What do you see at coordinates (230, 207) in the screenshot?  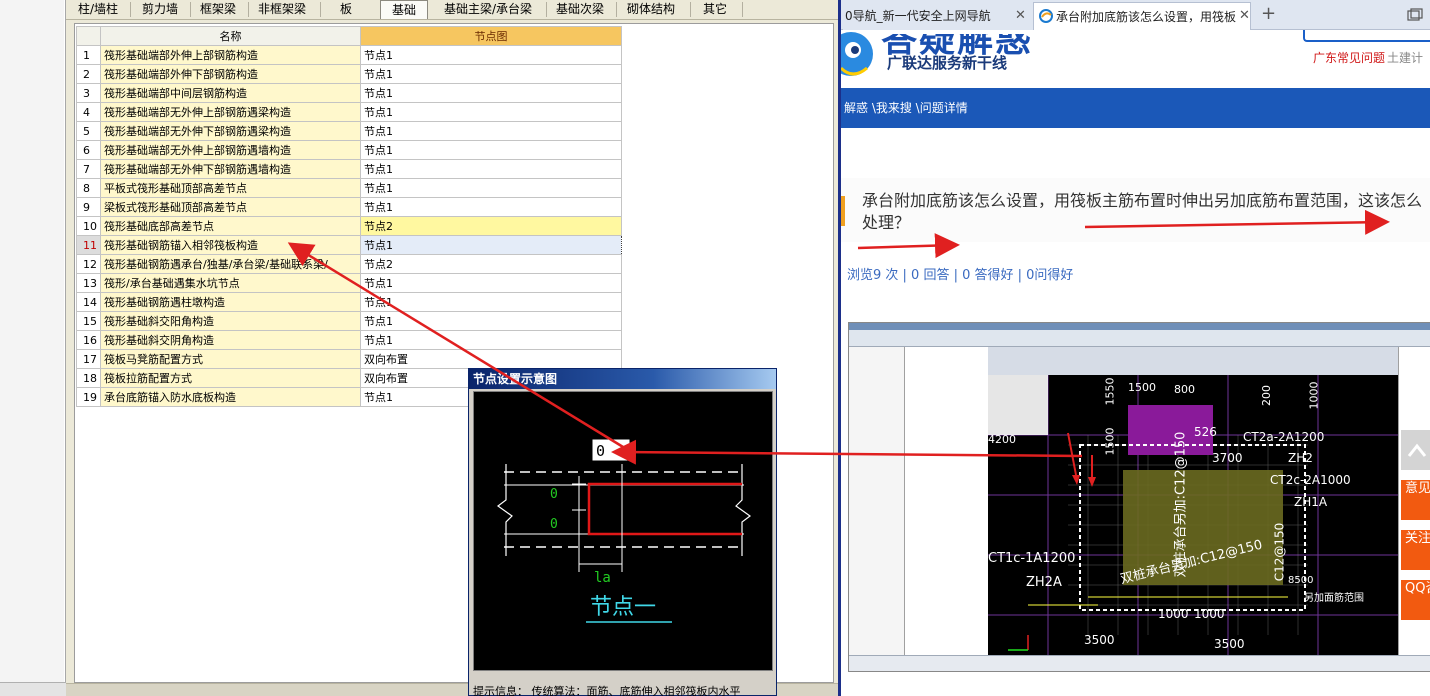 I see `row-name: 梁板式筏形基础顶部高差节点` at bounding box center [230, 207].